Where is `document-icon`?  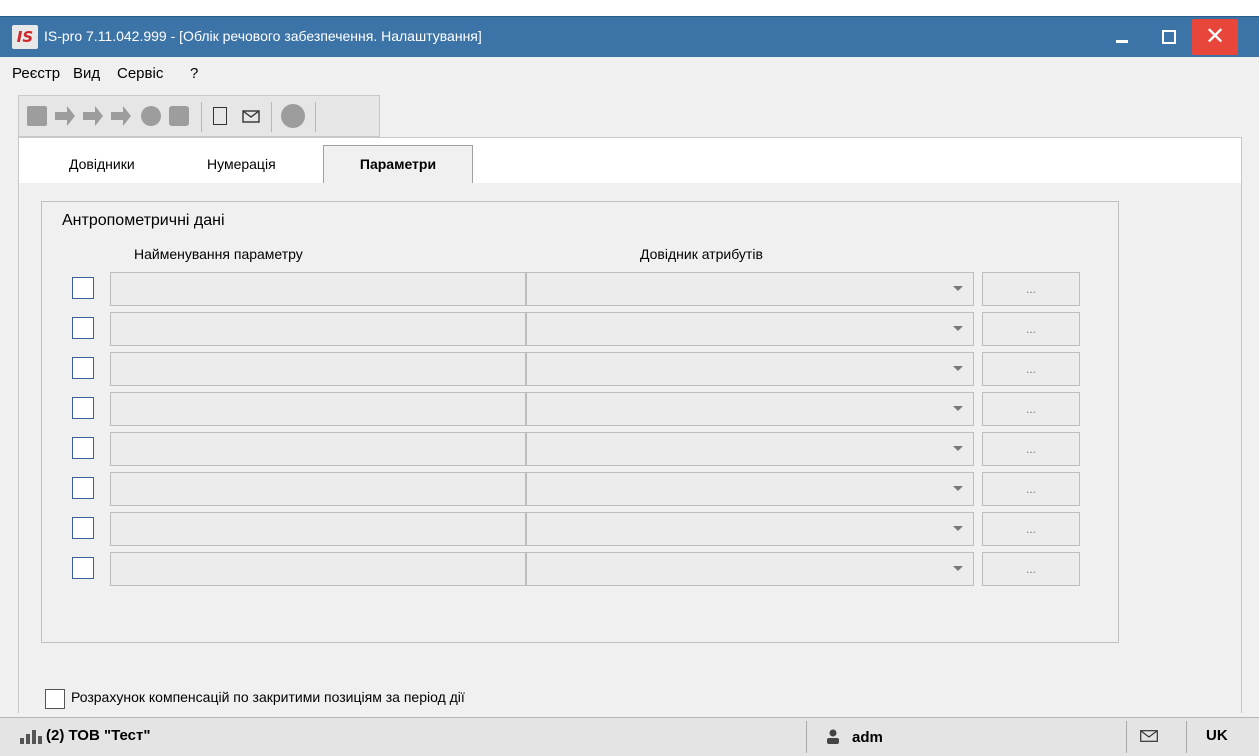 document-icon is located at coordinates (220, 116).